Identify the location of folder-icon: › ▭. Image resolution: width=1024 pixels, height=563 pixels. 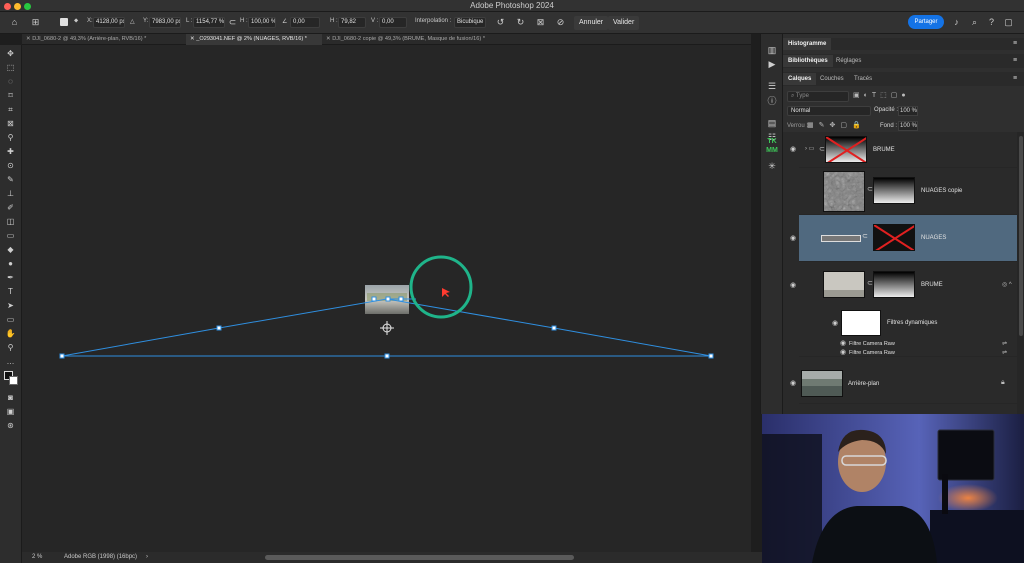
(809, 148).